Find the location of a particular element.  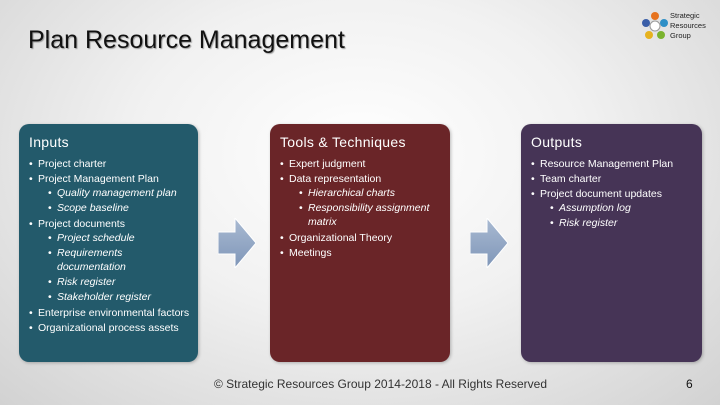

sub-bullet-item: Requirements documentation is located at coordinates (110, 260).